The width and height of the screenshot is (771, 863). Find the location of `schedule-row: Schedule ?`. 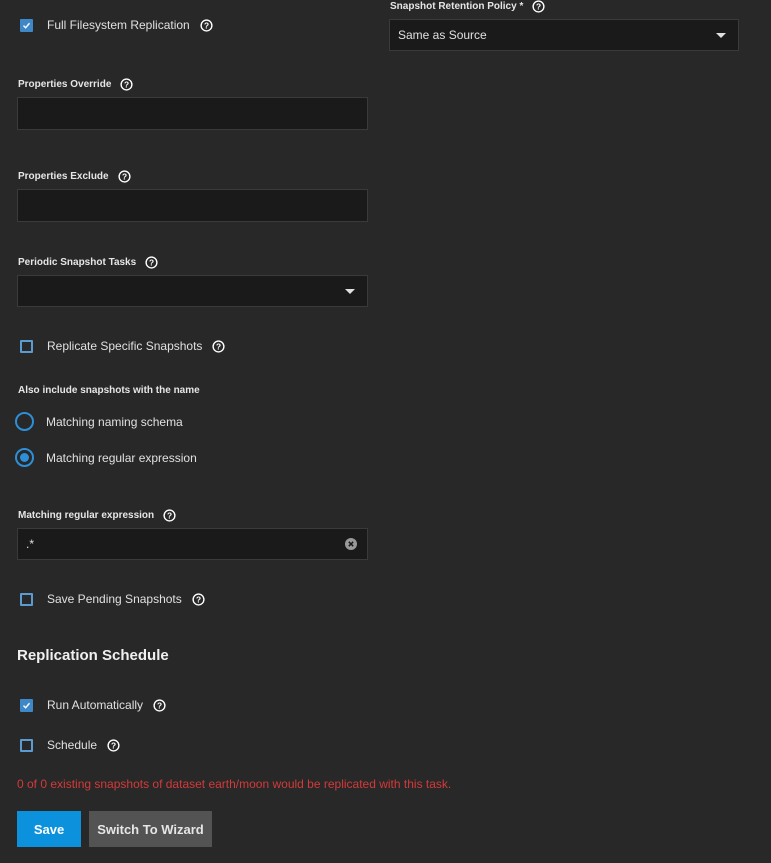

schedule-row: Schedule ? is located at coordinates (70, 745).